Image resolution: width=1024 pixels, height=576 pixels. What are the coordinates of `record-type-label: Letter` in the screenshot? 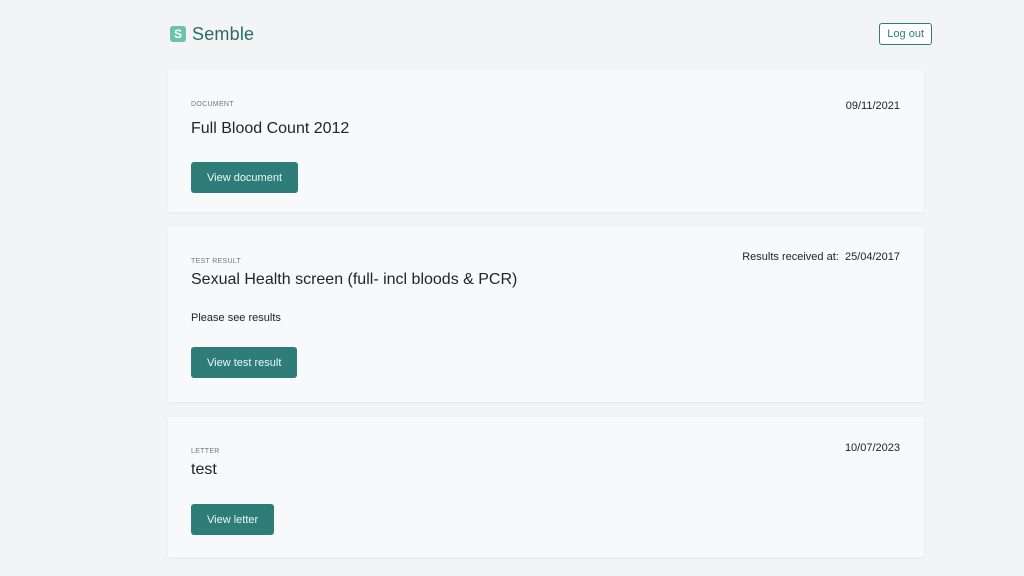 It's located at (205, 451).